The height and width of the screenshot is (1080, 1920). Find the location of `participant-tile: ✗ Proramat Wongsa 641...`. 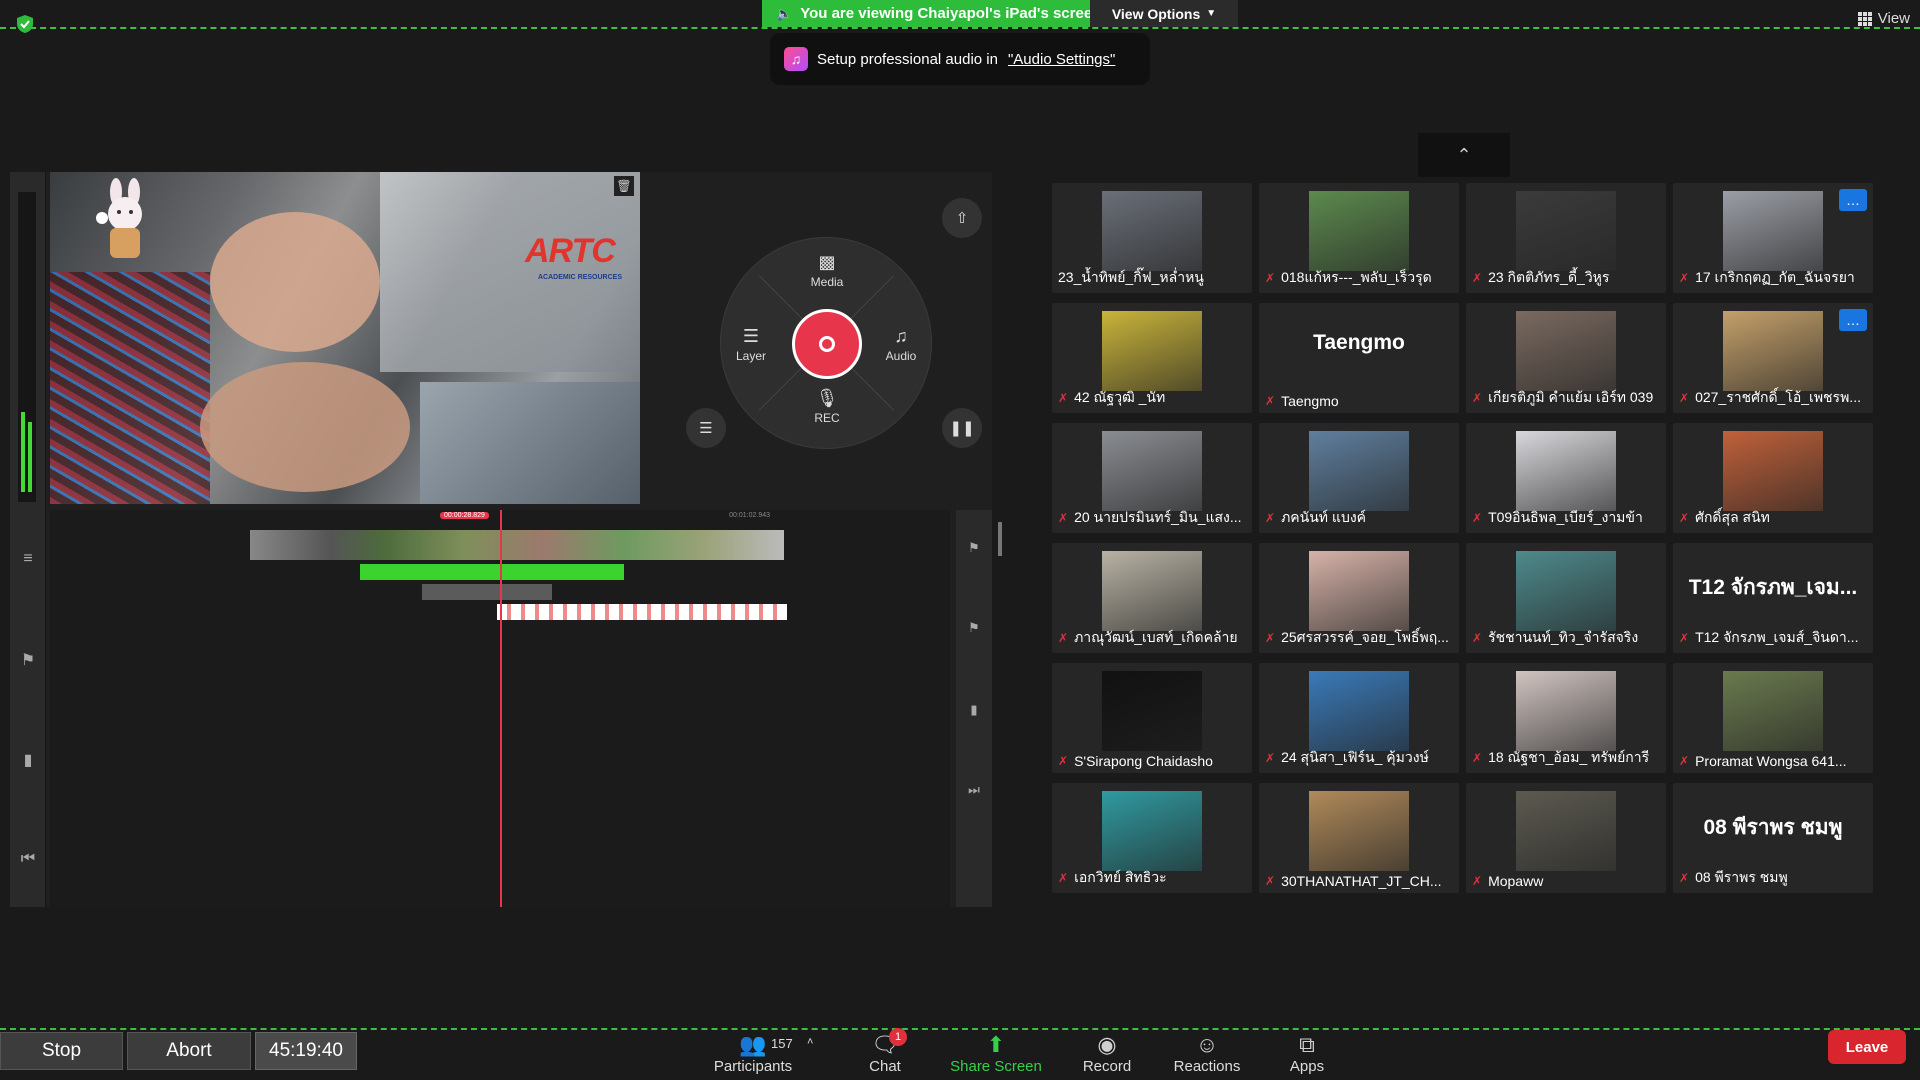

participant-tile: ✗ Proramat Wongsa 641... is located at coordinates (1773, 718).